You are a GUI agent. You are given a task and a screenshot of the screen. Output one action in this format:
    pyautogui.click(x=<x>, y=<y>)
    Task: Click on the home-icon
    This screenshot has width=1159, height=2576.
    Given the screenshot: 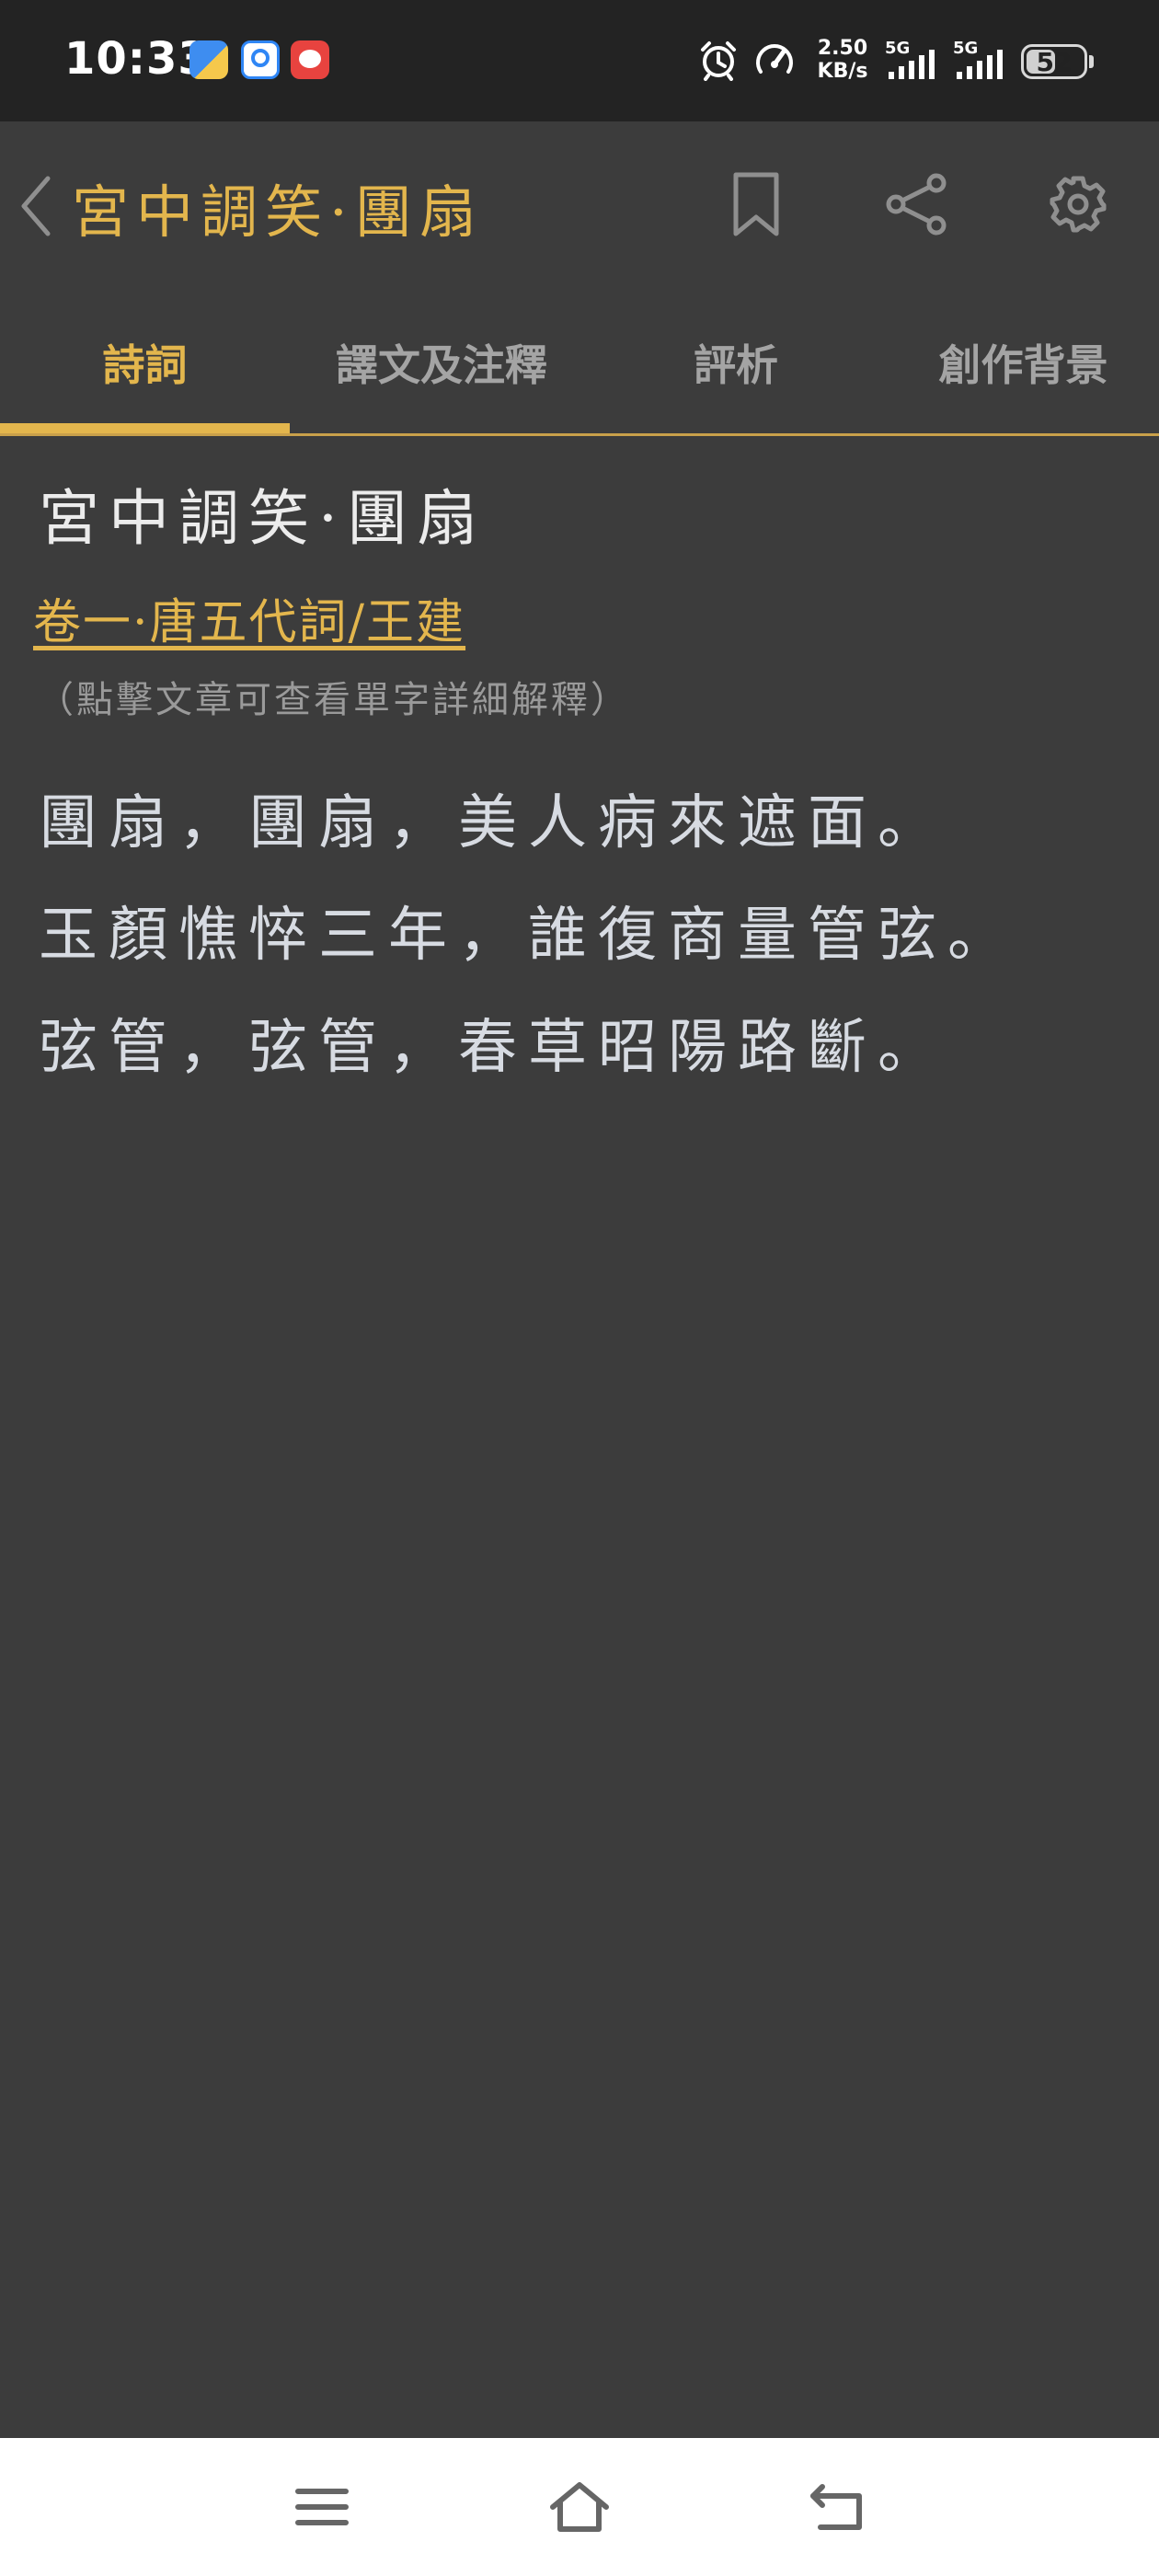 What is the action you would take?
    pyautogui.click(x=579, y=2507)
    